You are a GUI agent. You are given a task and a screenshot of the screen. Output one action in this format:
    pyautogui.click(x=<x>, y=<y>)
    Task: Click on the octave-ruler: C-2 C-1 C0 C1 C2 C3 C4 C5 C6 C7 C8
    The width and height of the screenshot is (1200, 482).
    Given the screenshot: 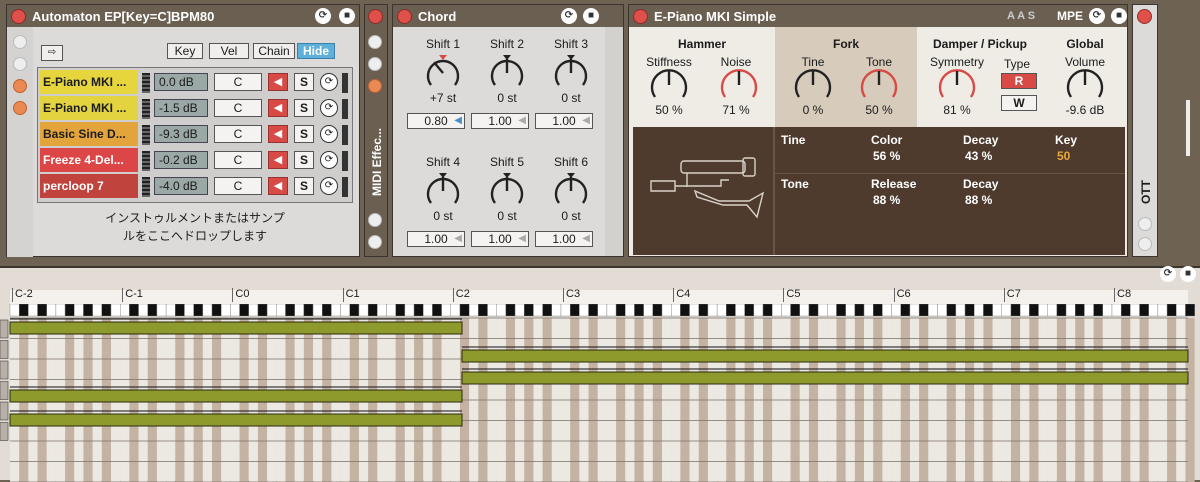 What is the action you would take?
    pyautogui.click(x=599, y=296)
    